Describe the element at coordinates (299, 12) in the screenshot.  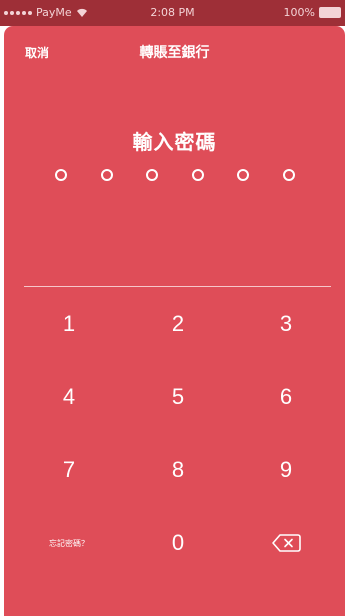
I see `battery-percentage: 100%` at that location.